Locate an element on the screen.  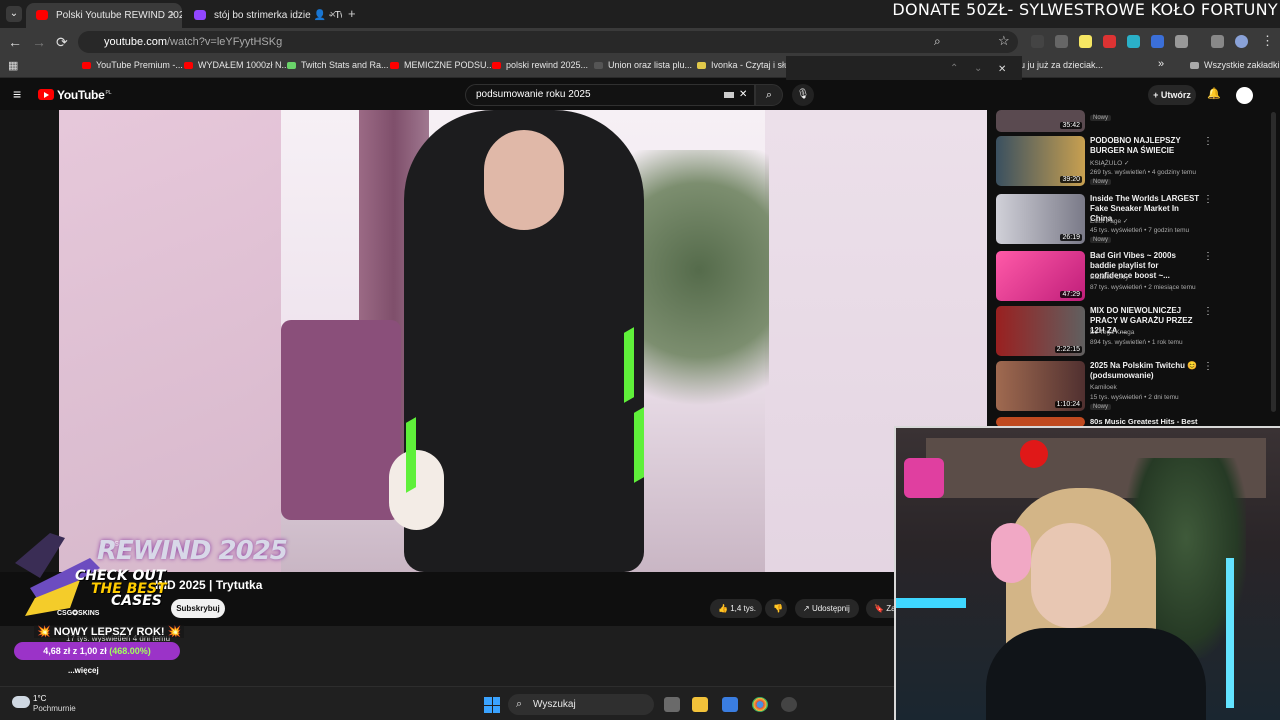
store-icon is located at coordinates (730, 704).